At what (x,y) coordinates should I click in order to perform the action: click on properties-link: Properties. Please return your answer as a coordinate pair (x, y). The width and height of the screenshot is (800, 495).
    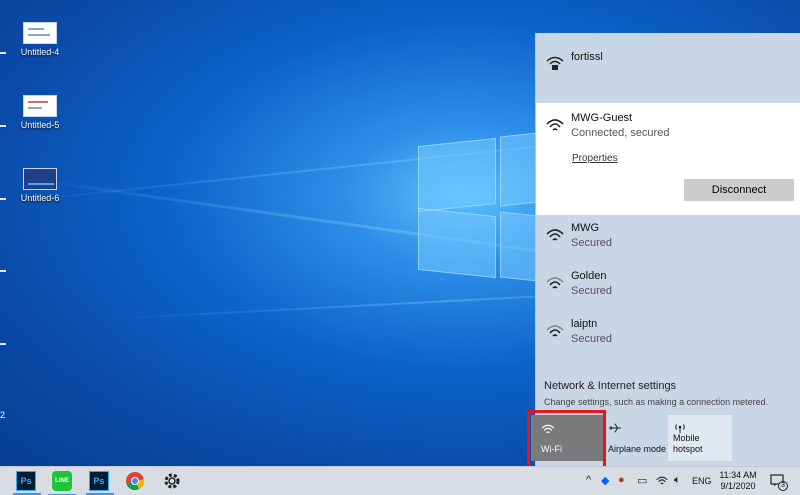
    Looking at the image, I should click on (595, 158).